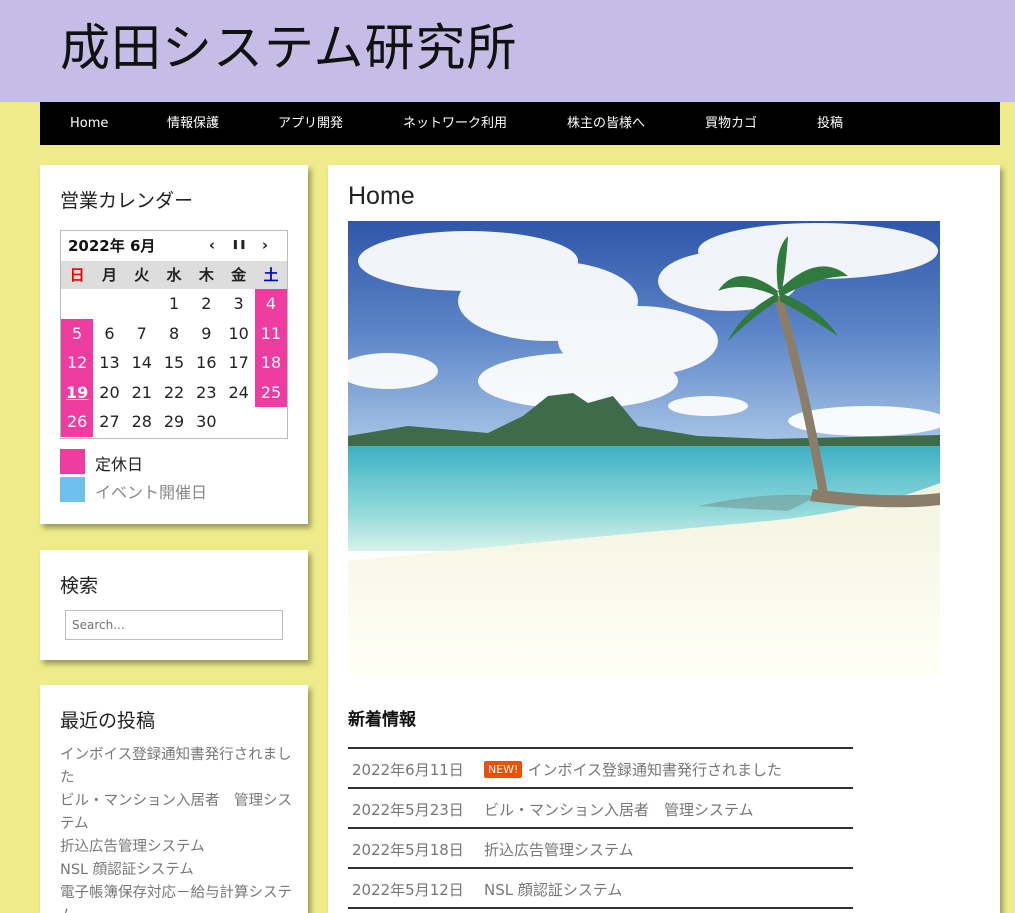  I want to click on calendar-day: 29, so click(174, 422).